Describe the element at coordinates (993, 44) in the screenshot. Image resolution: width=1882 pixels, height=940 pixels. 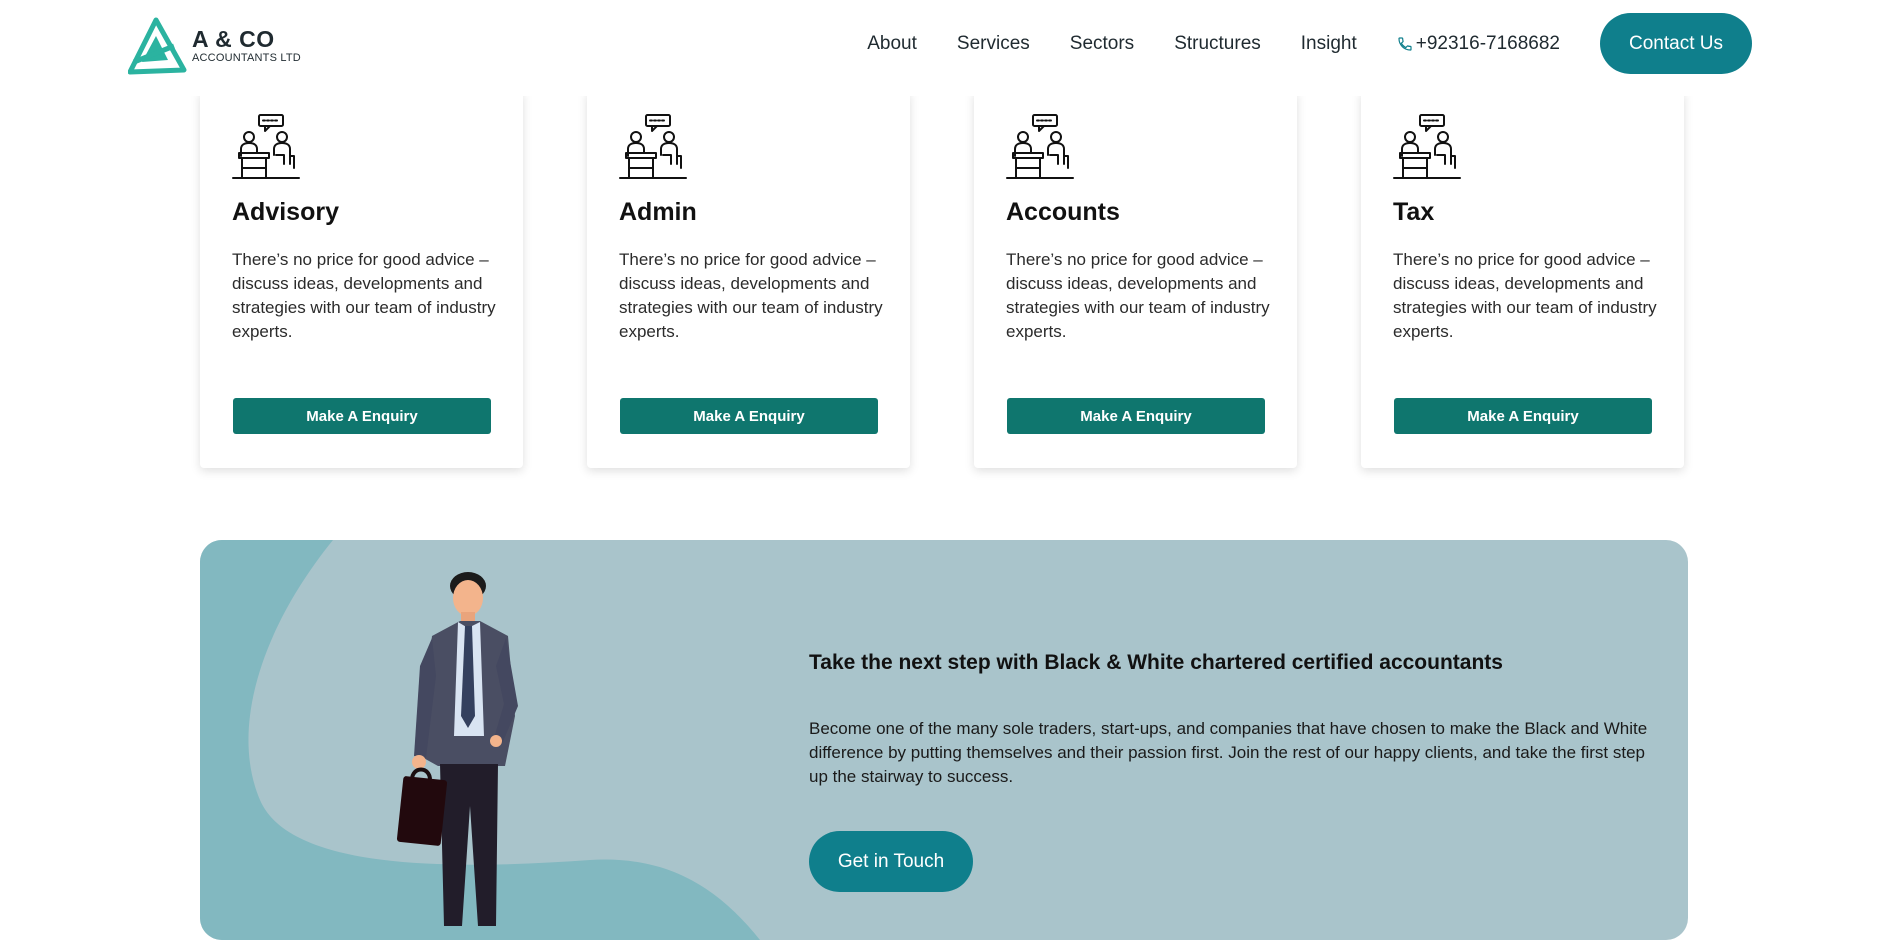
I see `nav-services: Services` at that location.